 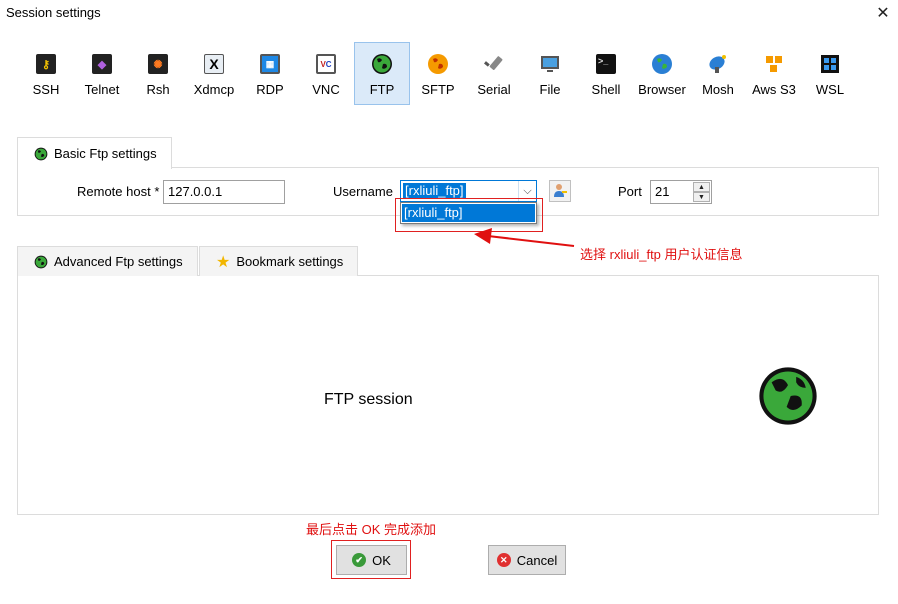 I want to click on sftp-icon, so click(x=438, y=64).